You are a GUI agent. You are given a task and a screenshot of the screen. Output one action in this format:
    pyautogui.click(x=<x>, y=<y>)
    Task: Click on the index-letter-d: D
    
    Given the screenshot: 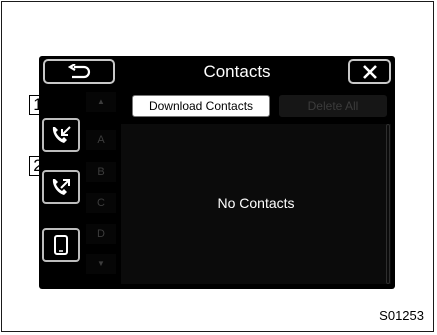 What is the action you would take?
    pyautogui.click(x=101, y=234)
    